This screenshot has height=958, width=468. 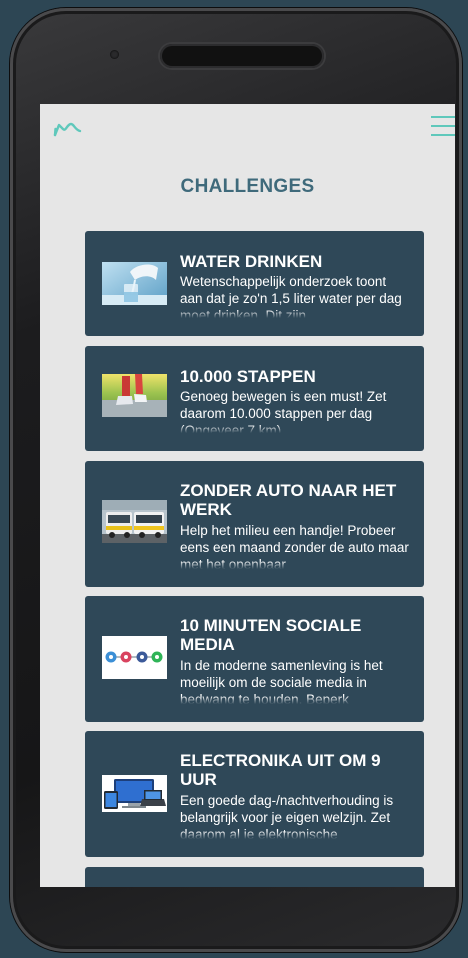 What do you see at coordinates (134, 521) in the screenshot?
I see `bus-image` at bounding box center [134, 521].